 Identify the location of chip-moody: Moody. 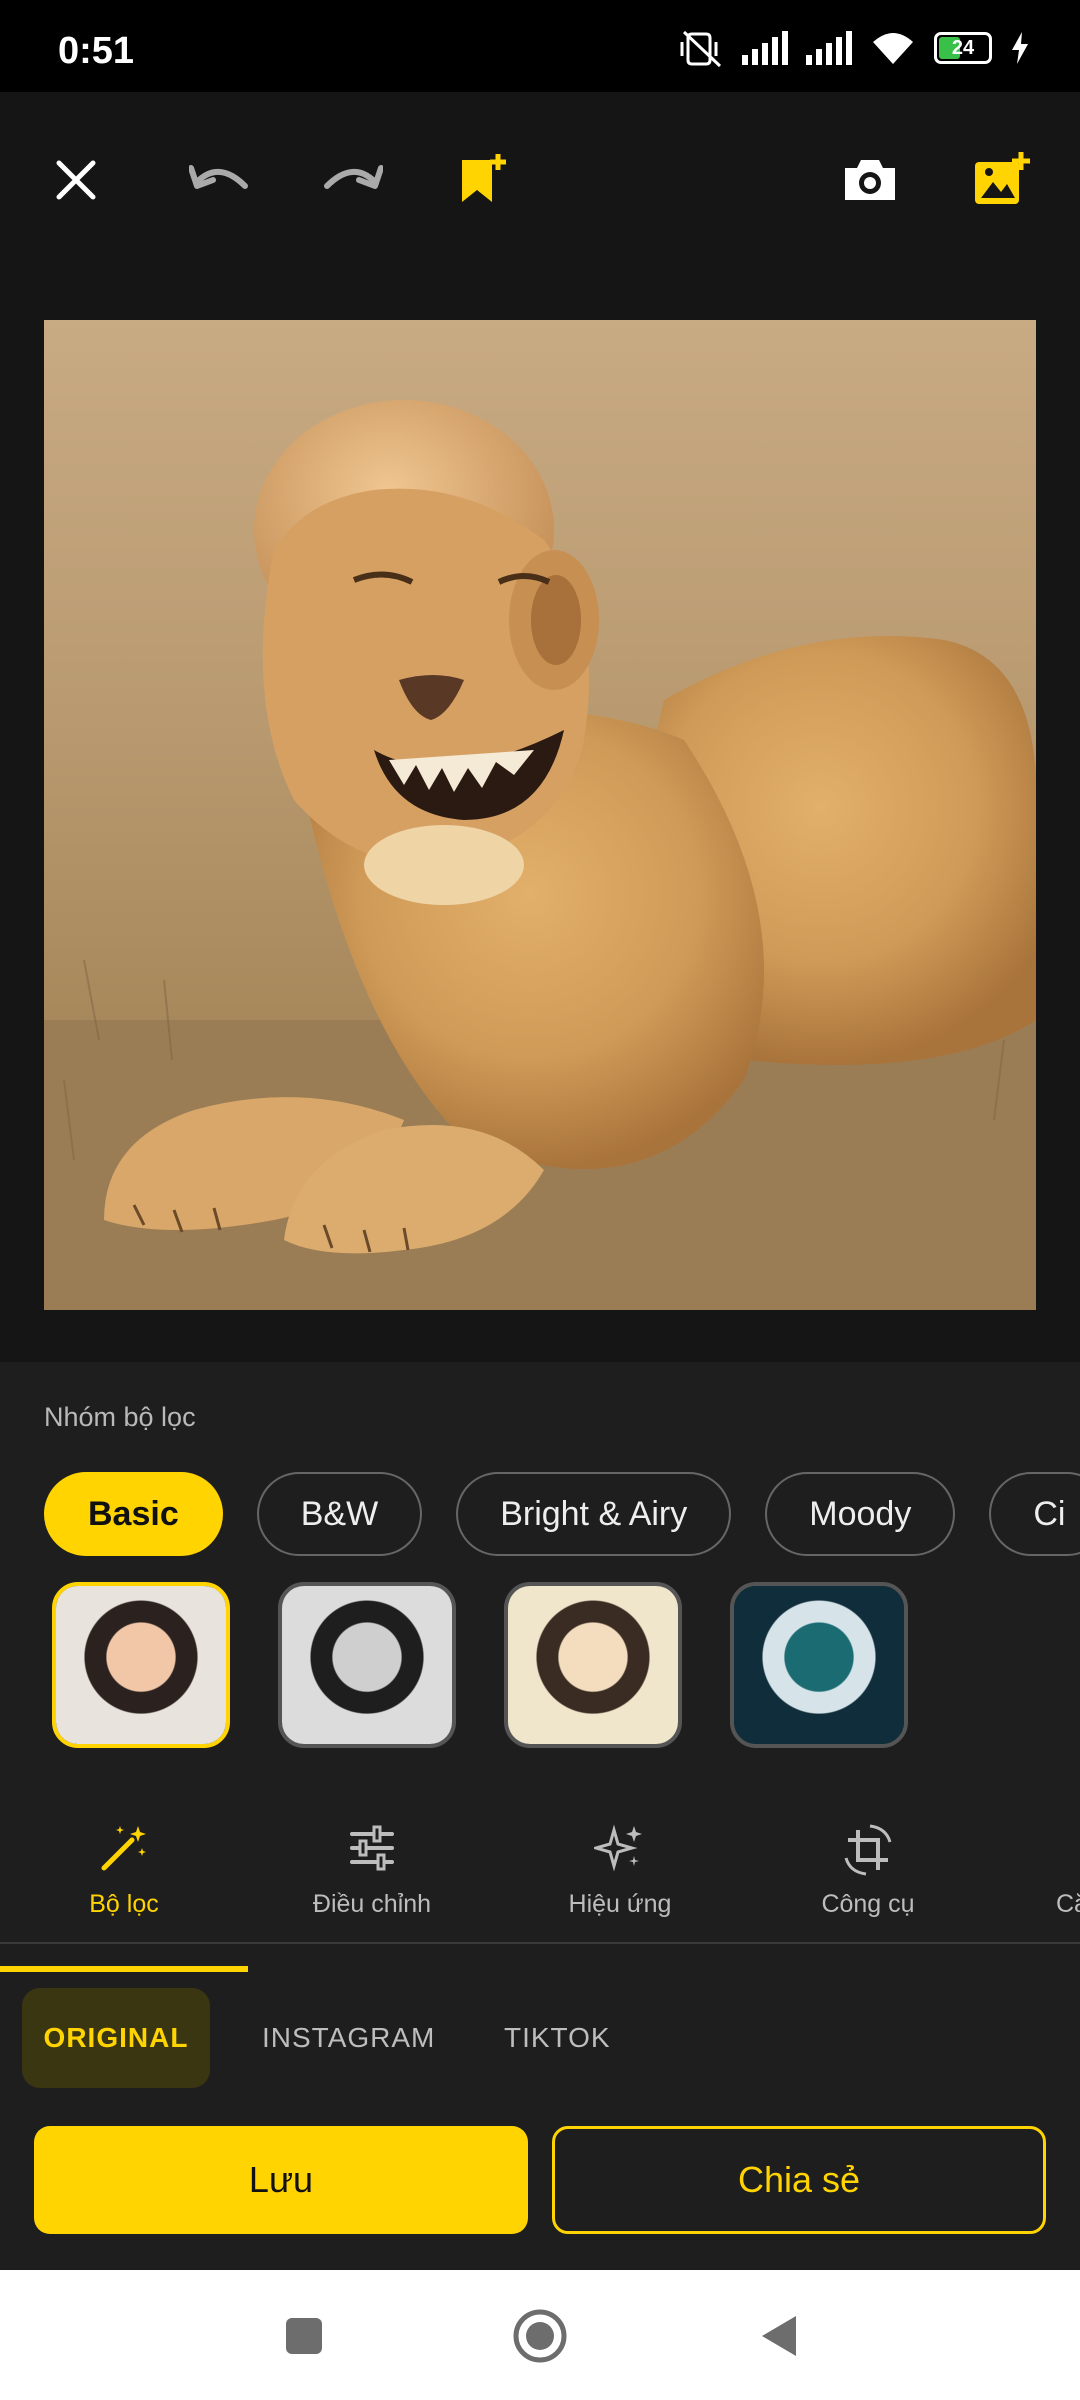
(860, 1514).